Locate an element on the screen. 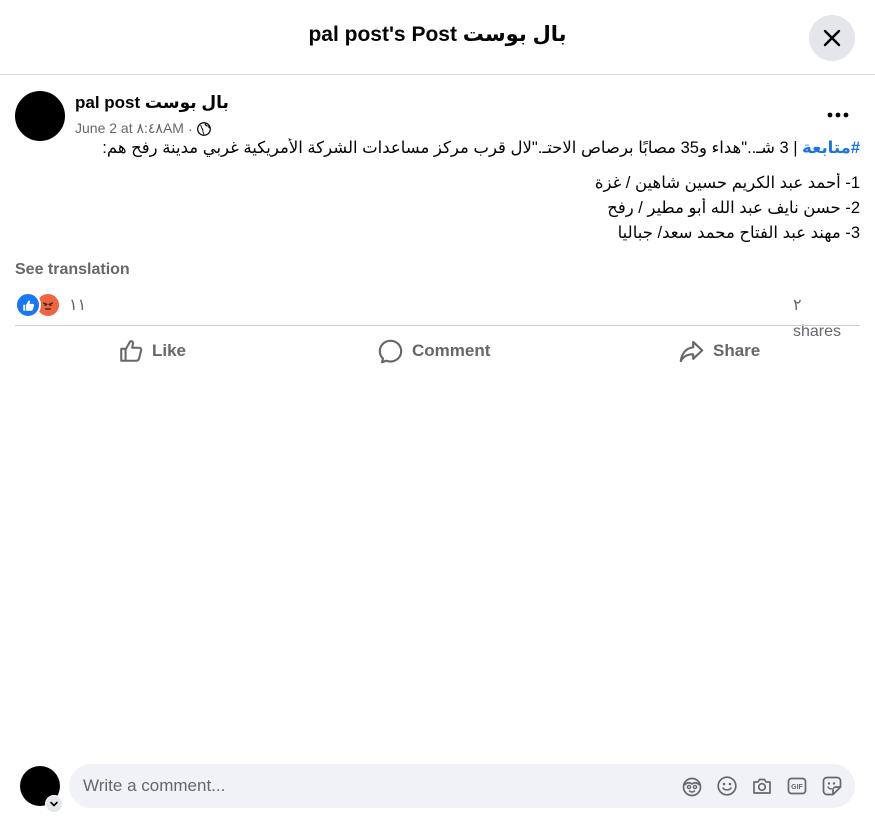 Image resolution: width=875 pixels, height=832 pixels. comment-label: Comment is located at coordinates (451, 350).